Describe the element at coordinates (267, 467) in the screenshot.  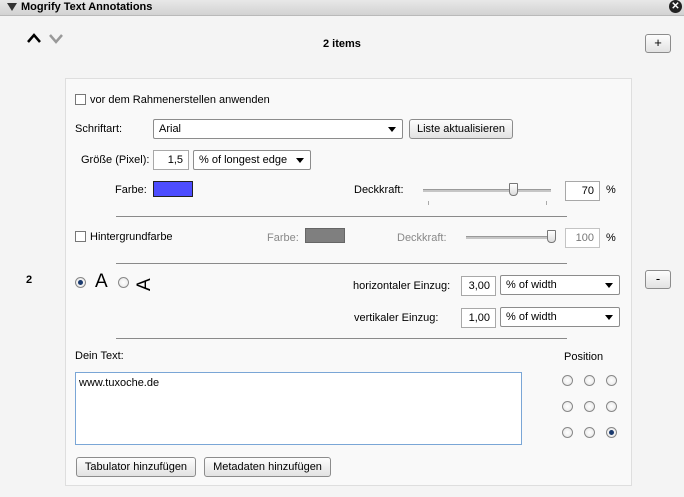
I see `add-metadata-button: Metadaten hinzufügen` at that location.